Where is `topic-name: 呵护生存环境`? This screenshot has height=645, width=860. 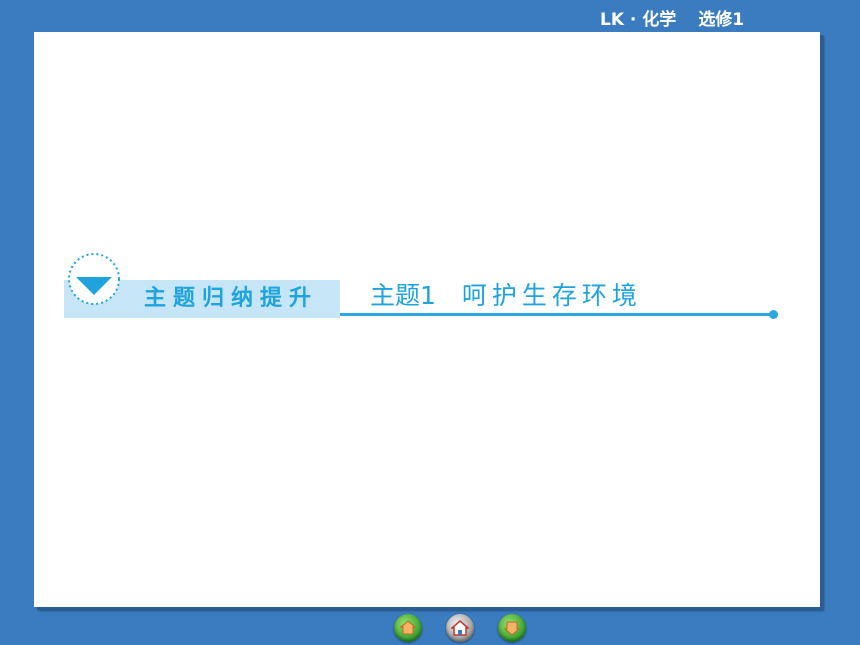 topic-name: 呵护生存环境 is located at coordinates (551, 295).